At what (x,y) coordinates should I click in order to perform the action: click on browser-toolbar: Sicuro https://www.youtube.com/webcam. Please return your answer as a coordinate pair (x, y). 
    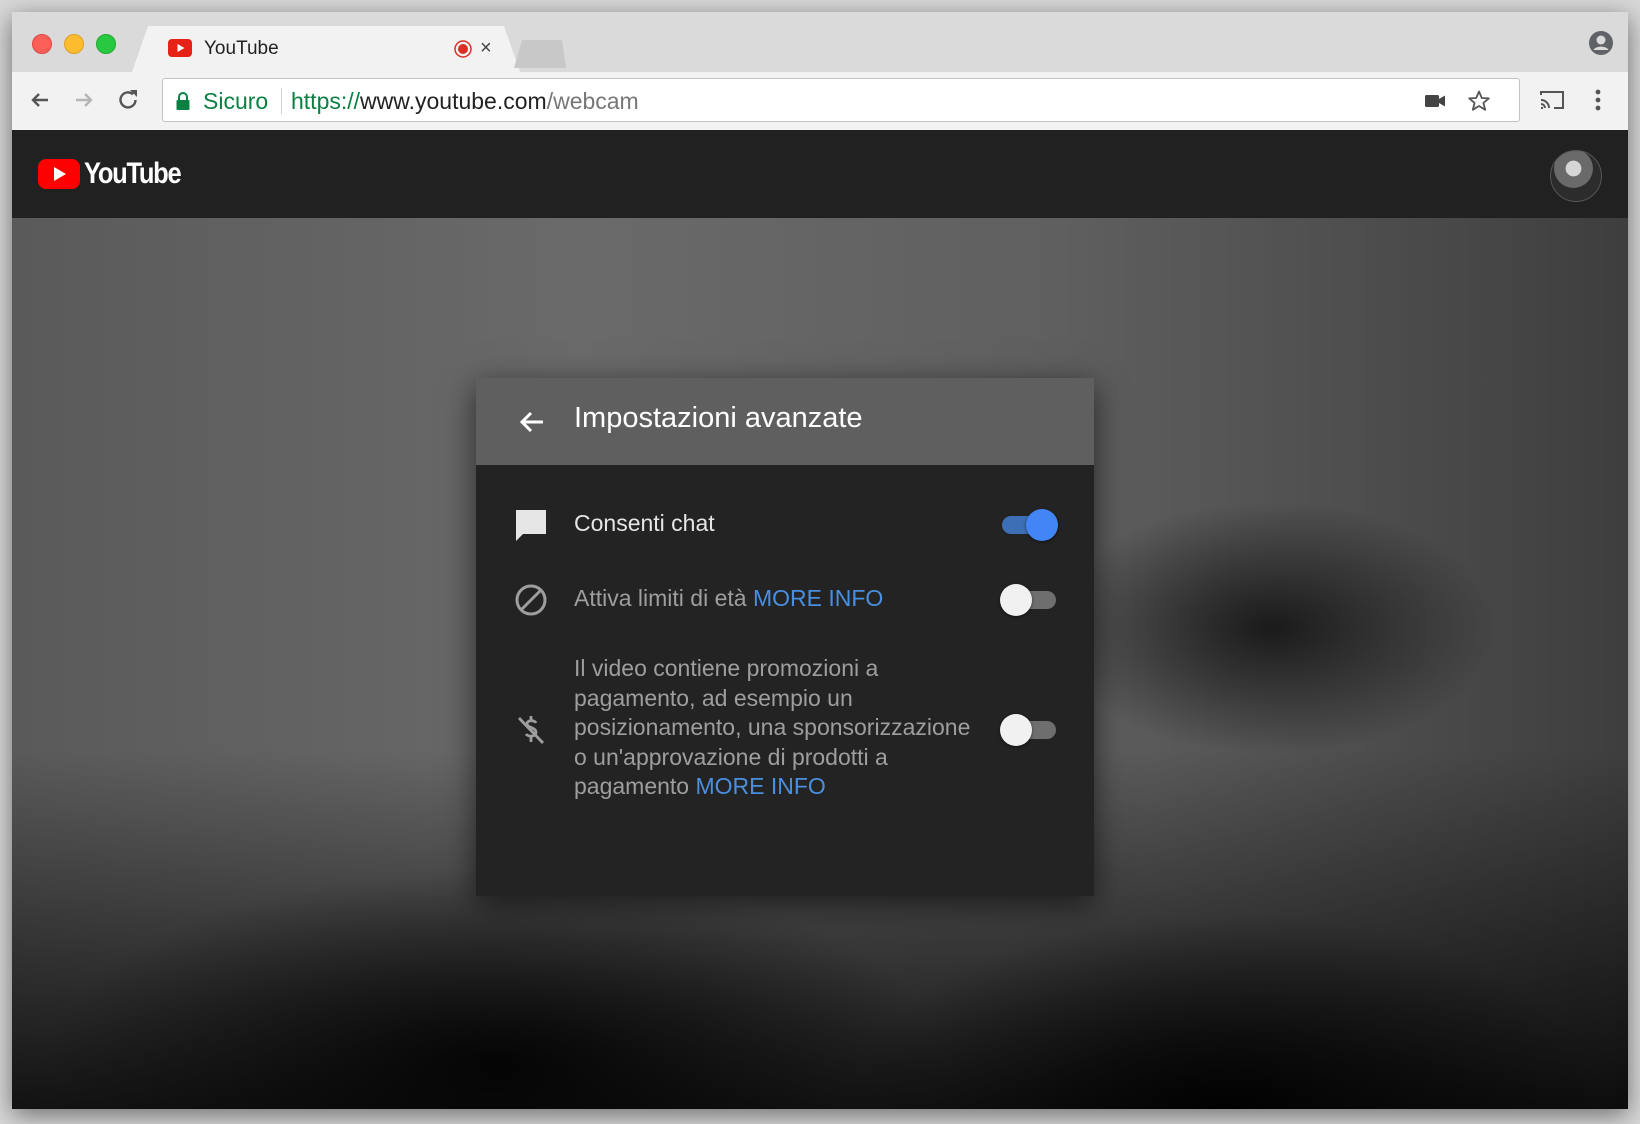
    Looking at the image, I should click on (820, 101).